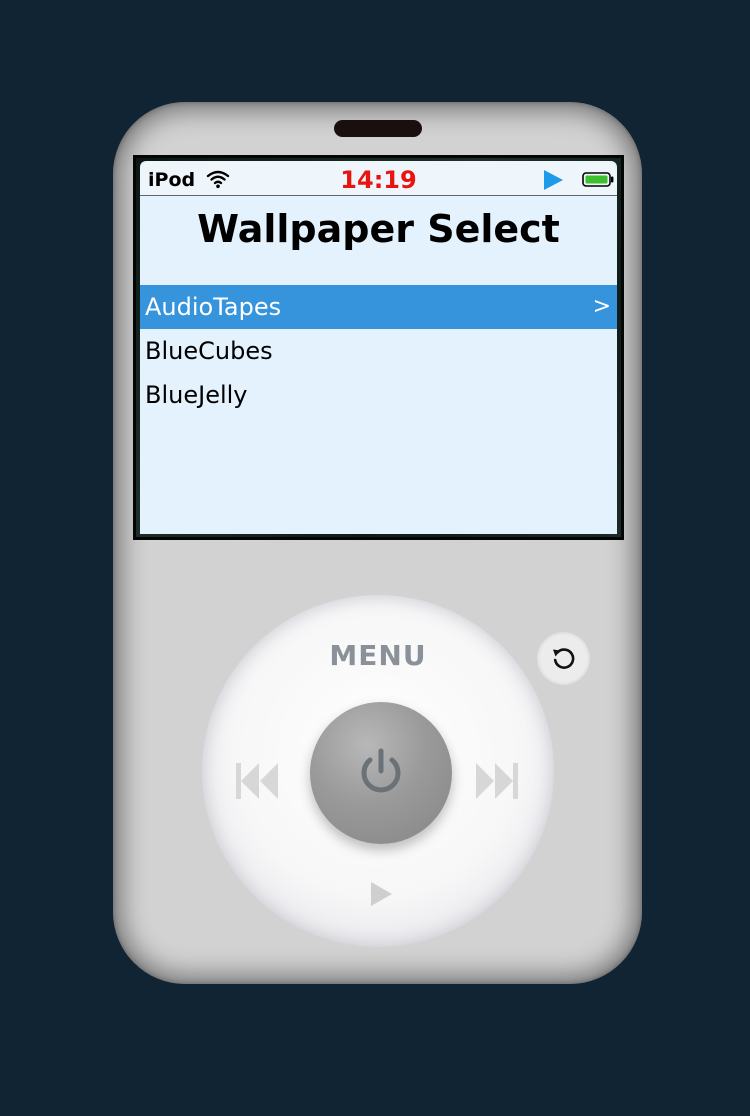 This screenshot has width=750, height=1116. I want to click on status-bar: iPod 14:19, so click(378, 178).